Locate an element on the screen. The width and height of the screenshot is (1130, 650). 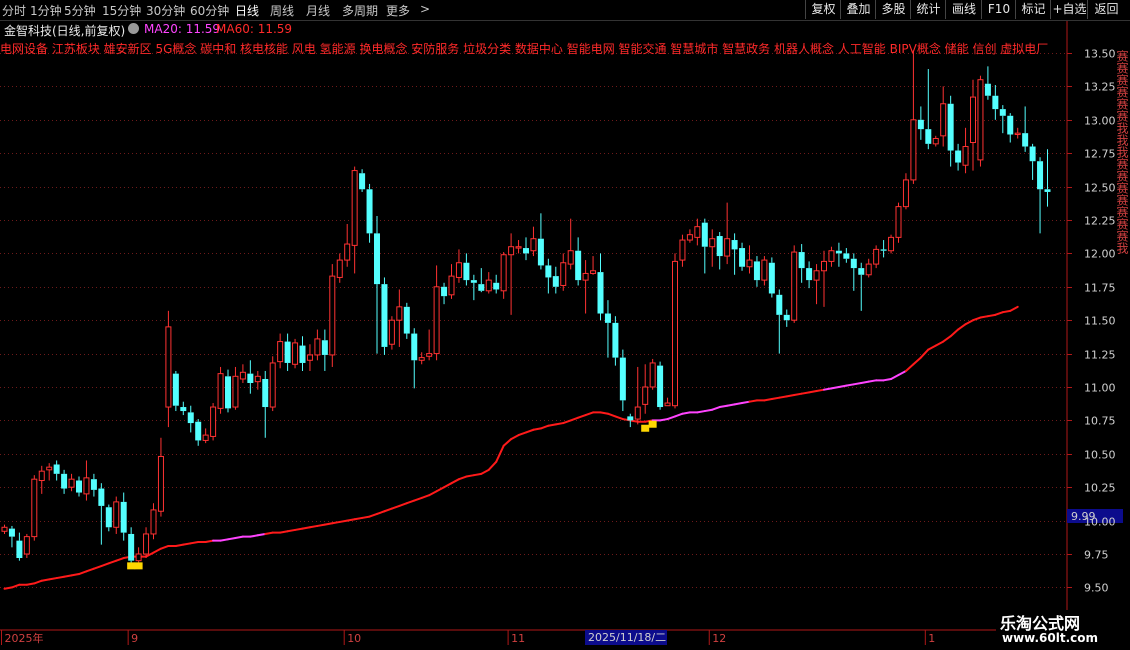
period-tab-8: 月线 is located at coordinates (318, 10).